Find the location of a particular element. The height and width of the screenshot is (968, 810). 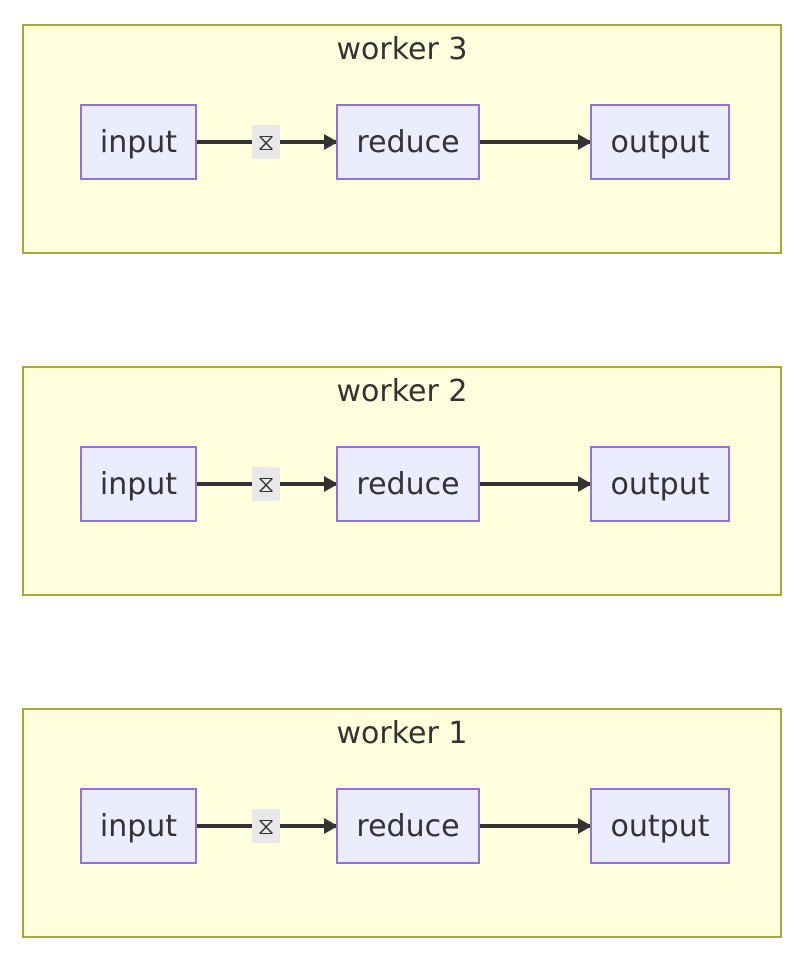

cluster-title: worker 2 is located at coordinates (402, 391).